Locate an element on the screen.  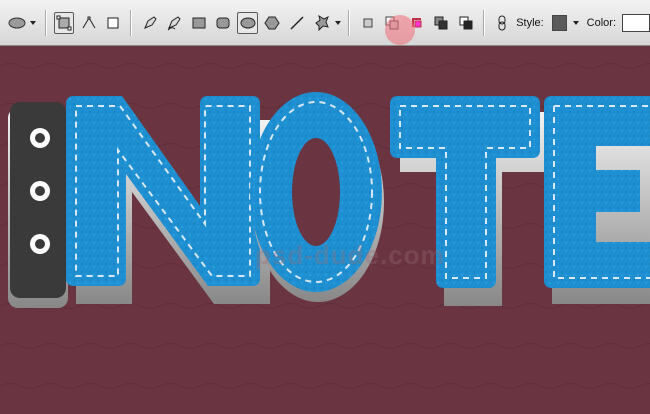
options-toolbar: Style: Color: is located at coordinates (325, 23).